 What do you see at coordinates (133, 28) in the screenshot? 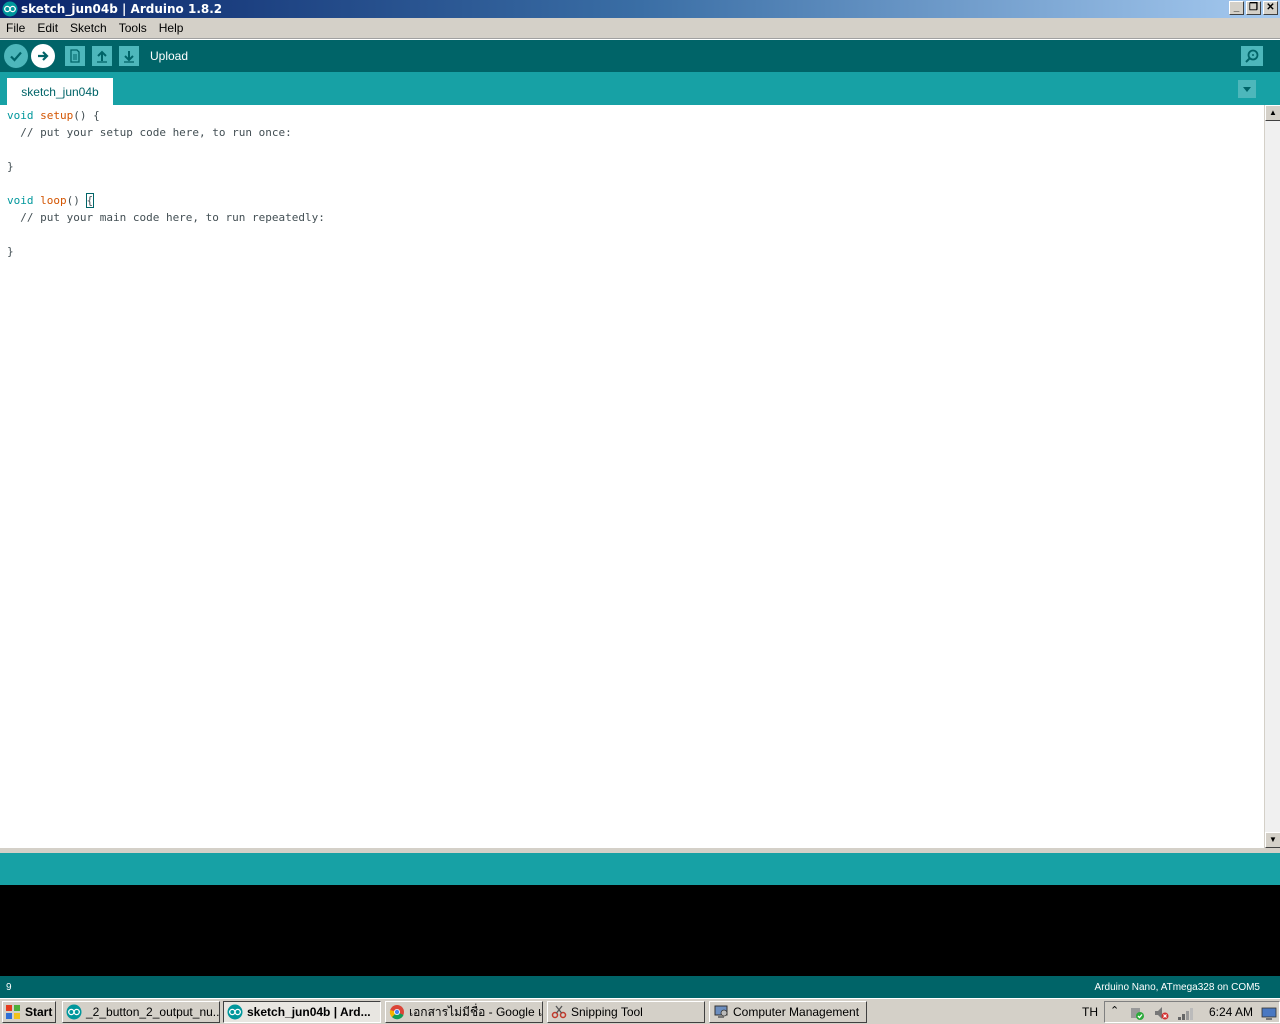
I see `menu-tools: Tools` at bounding box center [133, 28].